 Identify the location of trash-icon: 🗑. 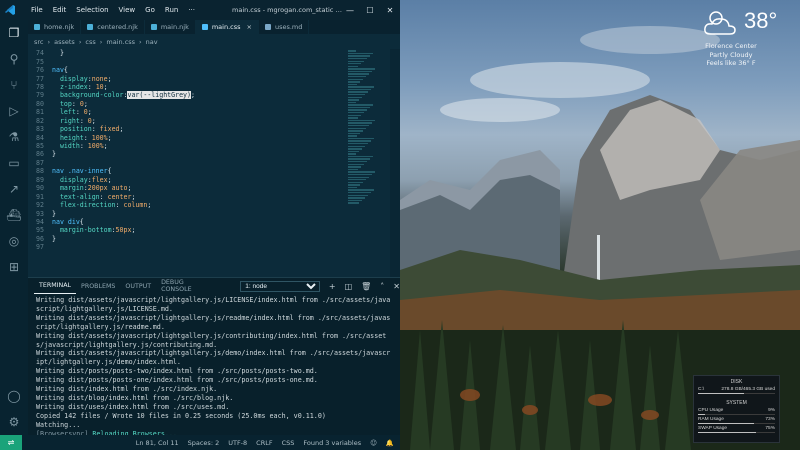
(366, 286).